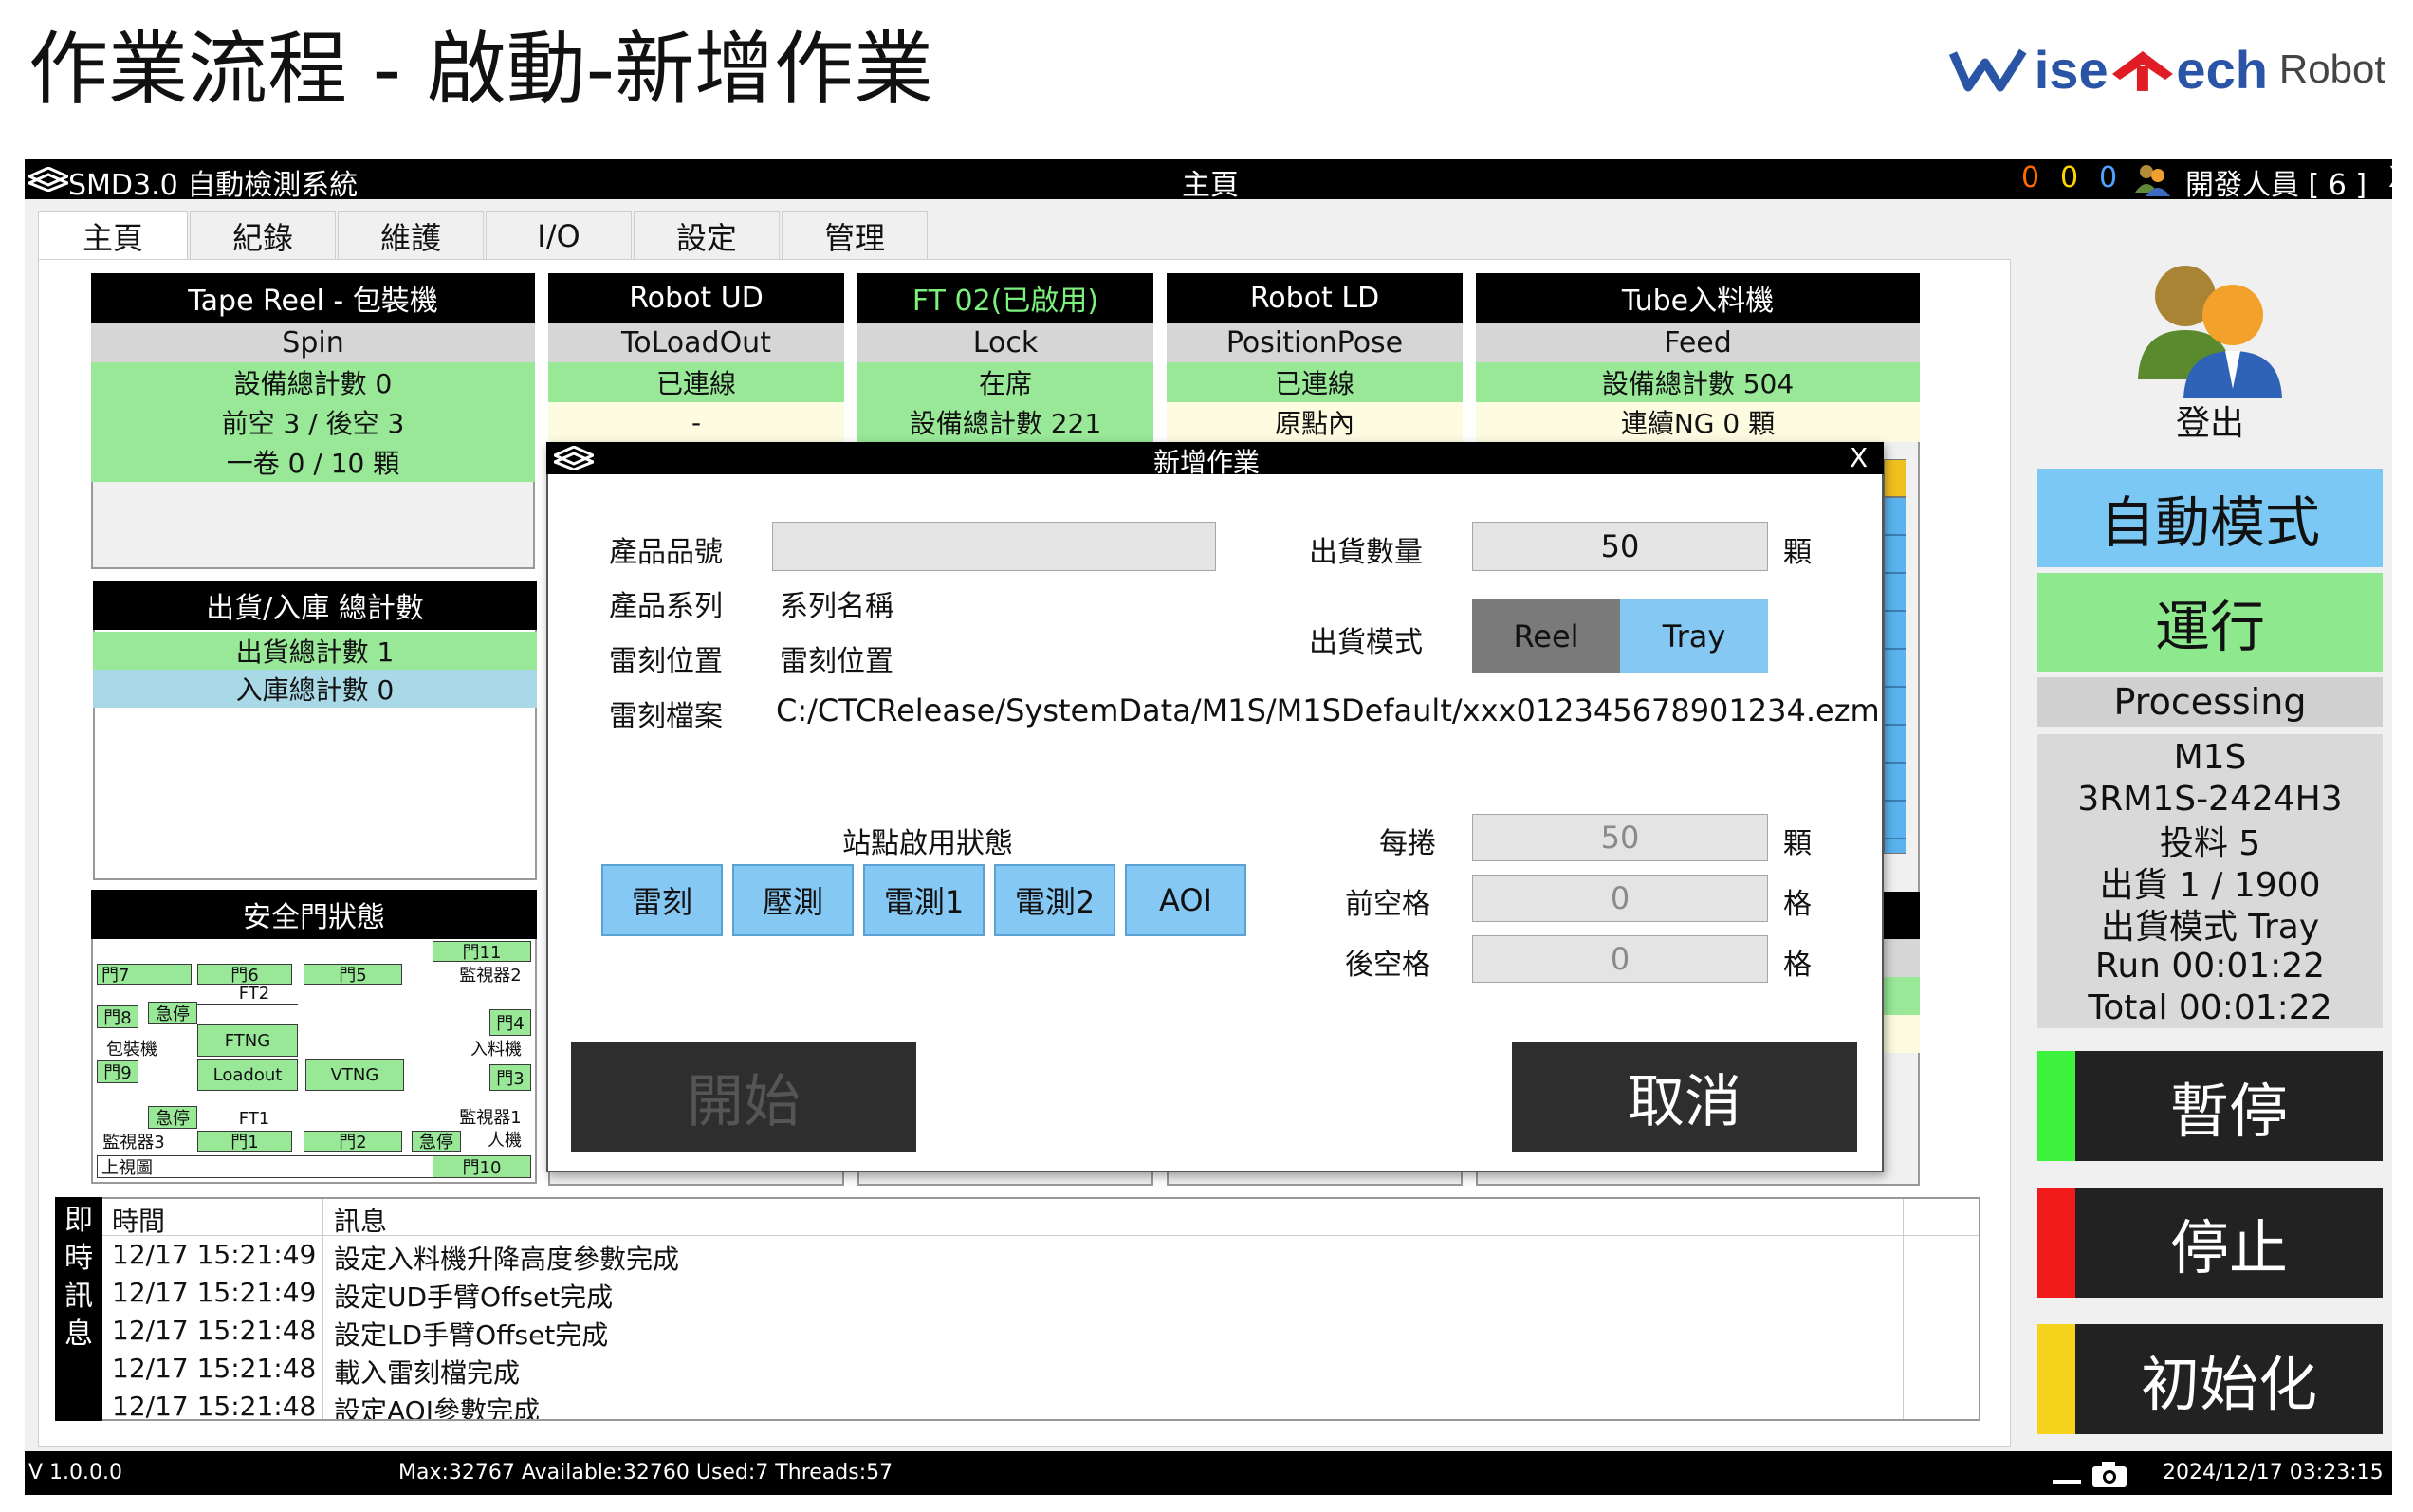 This screenshot has width=2413, height=1512. I want to click on door-3: 門3, so click(510, 1077).